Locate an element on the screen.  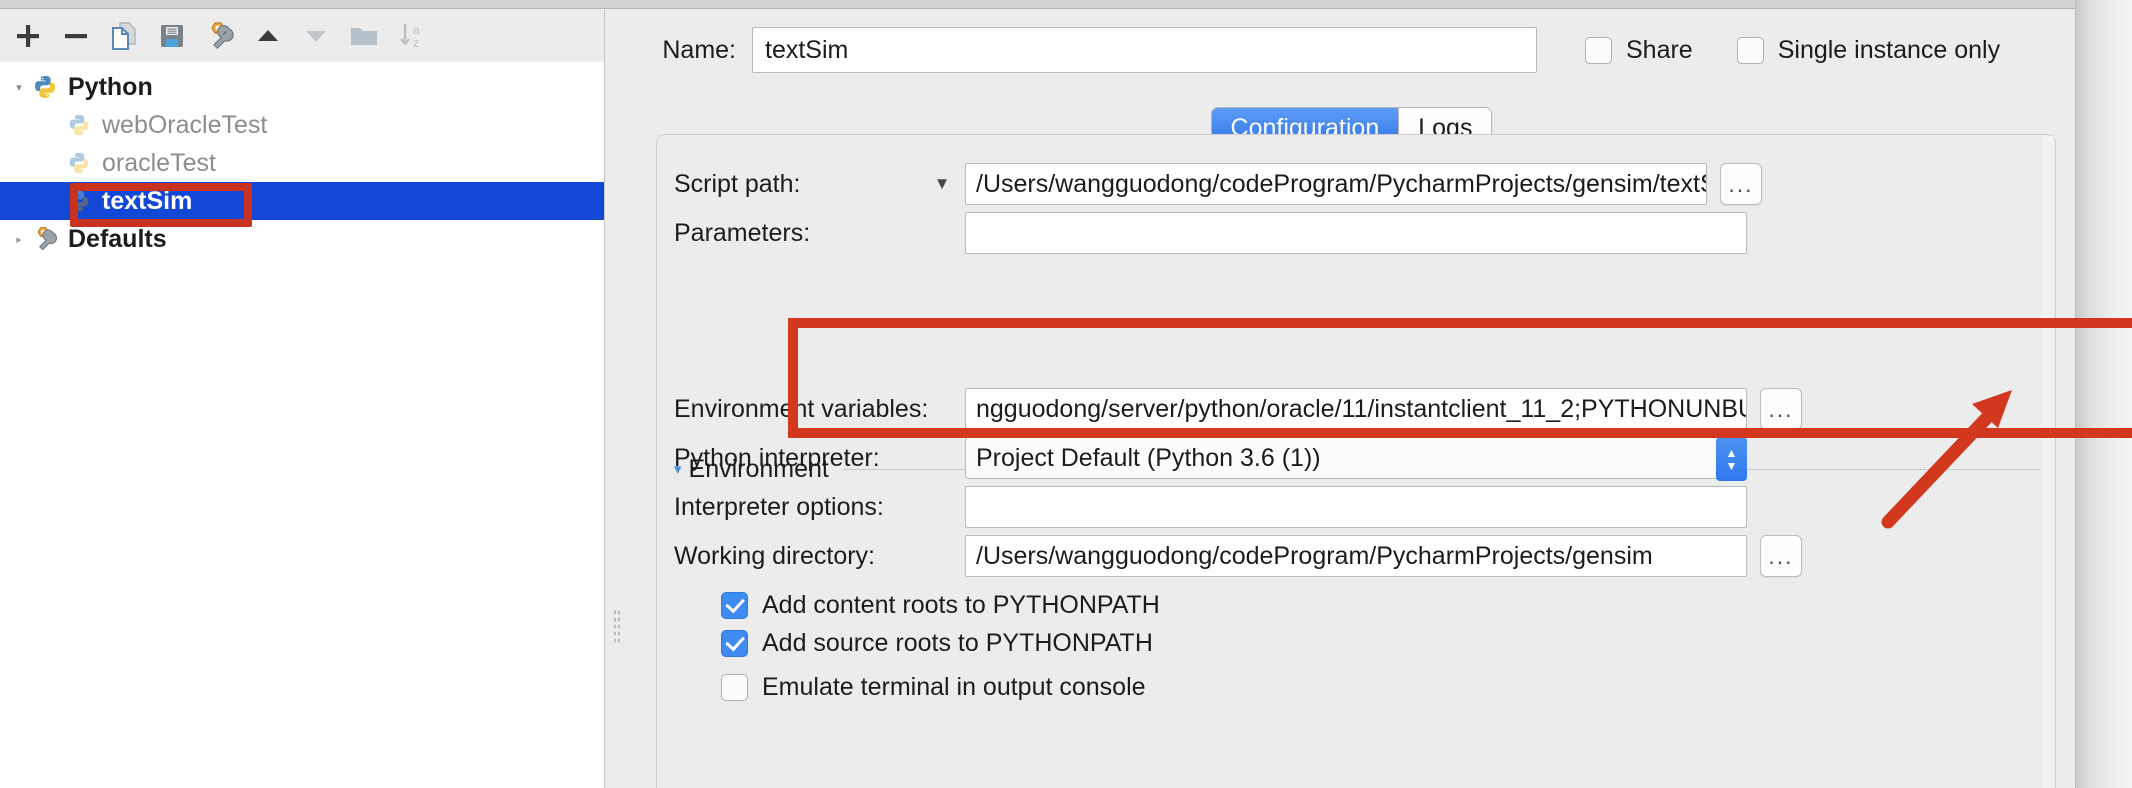
move-down-button is located at coordinates (316, 36).